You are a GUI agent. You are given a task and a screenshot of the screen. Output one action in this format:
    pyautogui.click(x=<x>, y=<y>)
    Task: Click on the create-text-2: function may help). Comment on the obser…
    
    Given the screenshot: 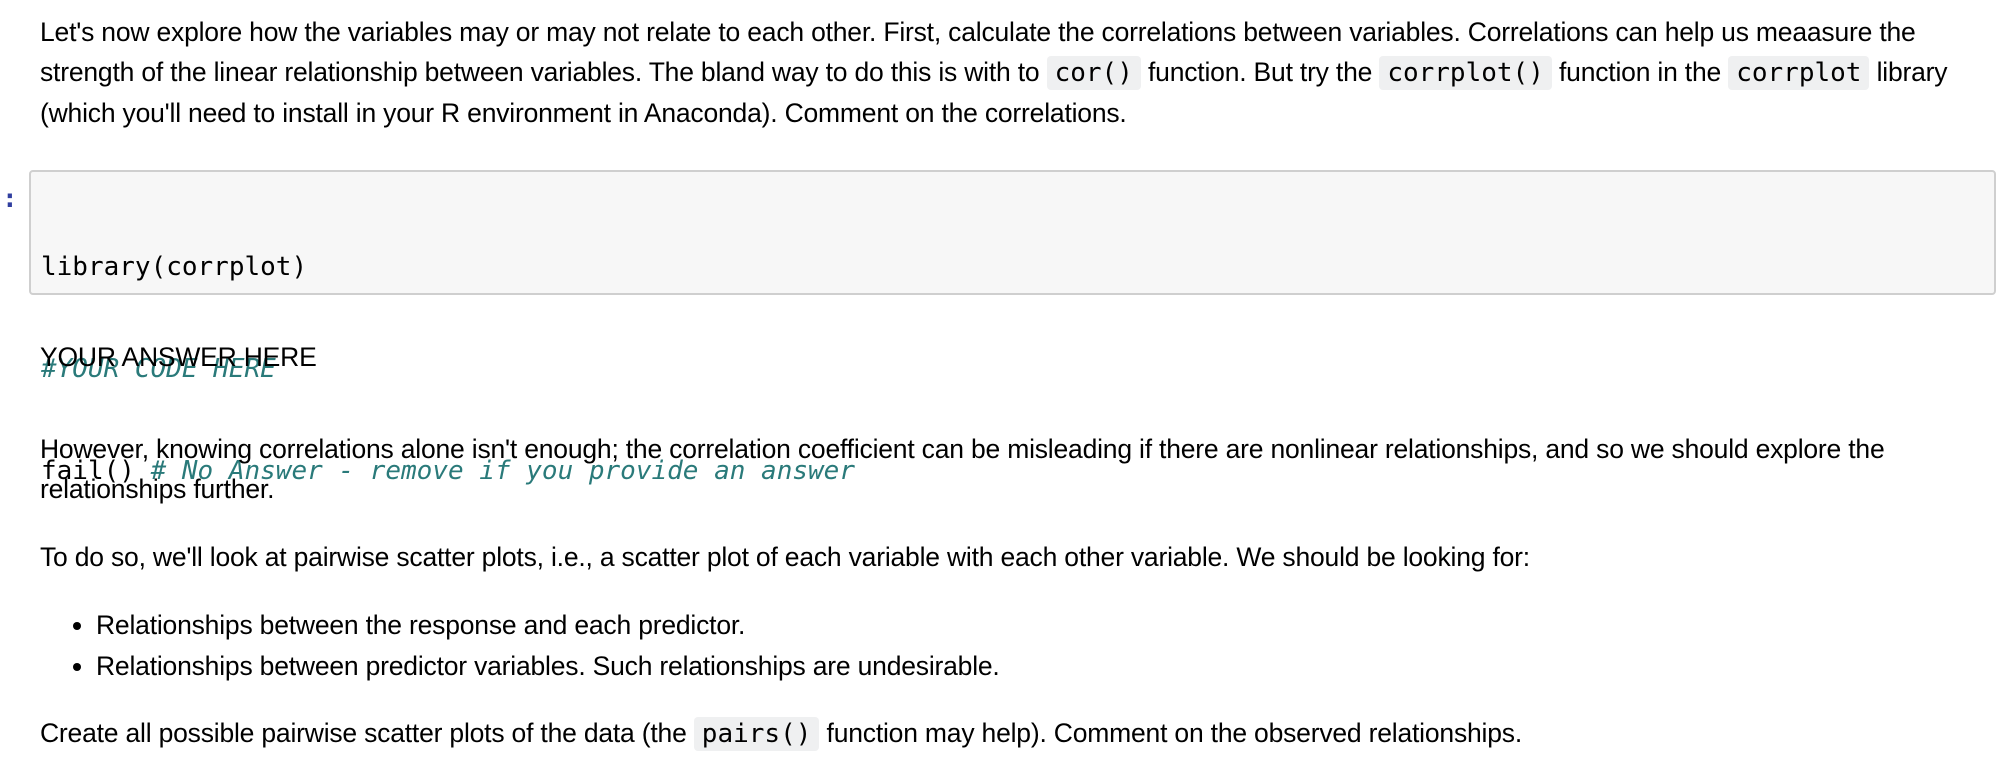 What is the action you would take?
    pyautogui.click(x=1171, y=733)
    